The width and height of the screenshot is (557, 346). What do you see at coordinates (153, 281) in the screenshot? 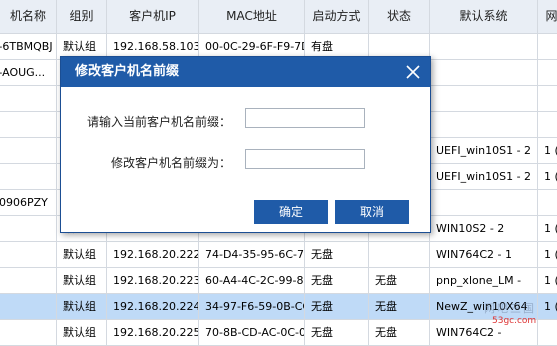
I see `cell-ip: 192.168.20.223` at bounding box center [153, 281].